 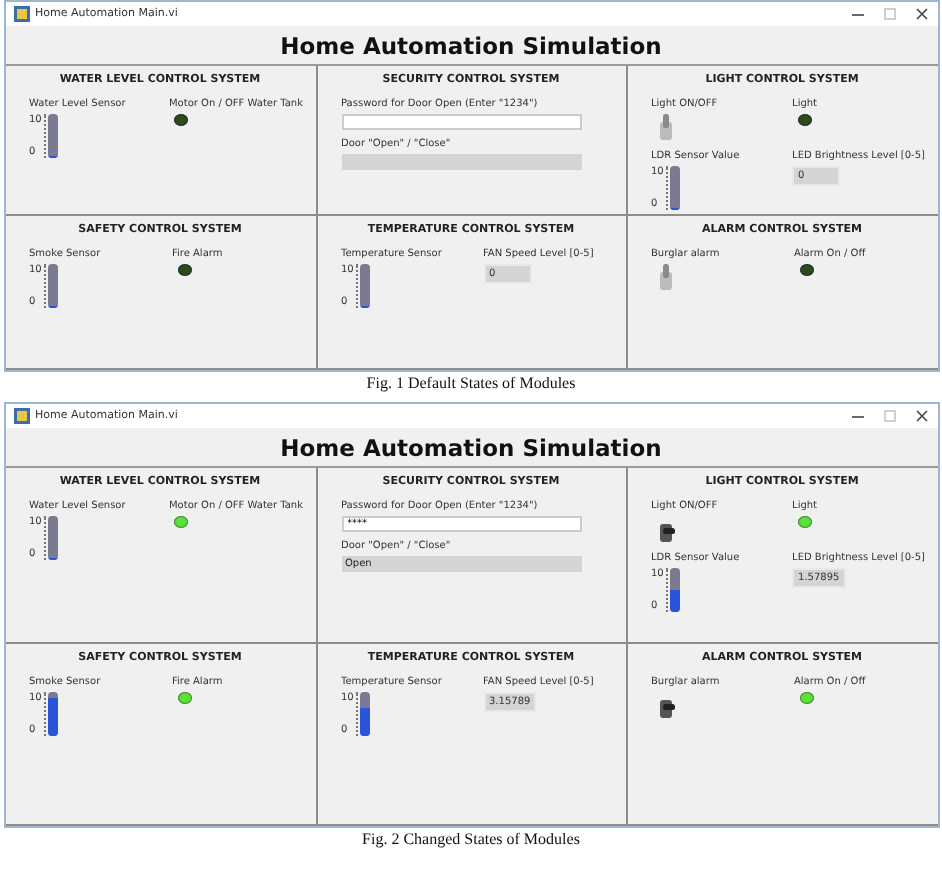 What do you see at coordinates (471, 839) in the screenshot?
I see `figure-caption: Fig. 2 Changed States of Modules` at bounding box center [471, 839].